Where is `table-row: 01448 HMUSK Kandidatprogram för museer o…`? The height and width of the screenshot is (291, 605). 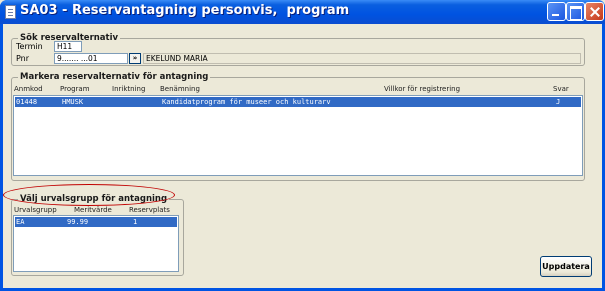
table-row: 01448 HMUSK Kandidatprogram för museer o… is located at coordinates (298, 102).